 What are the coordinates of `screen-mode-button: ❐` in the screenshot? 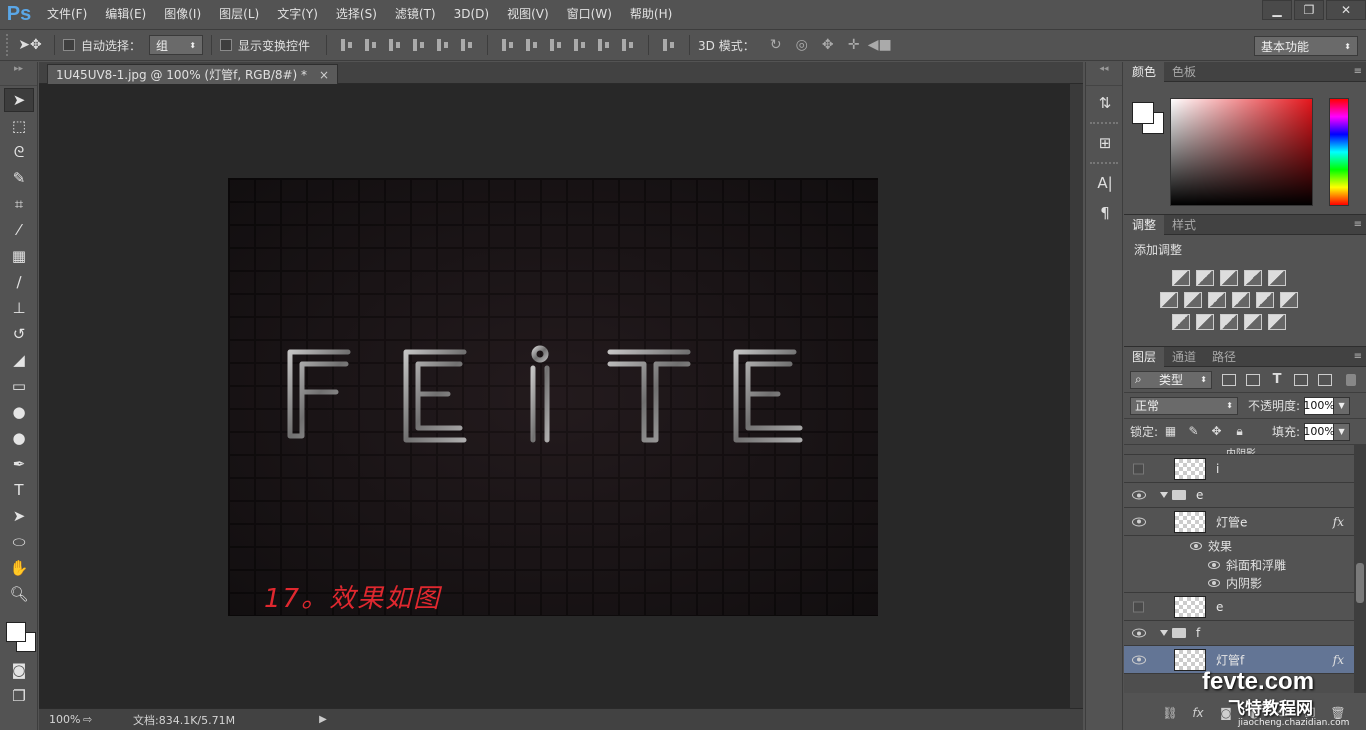 It's located at (19, 696).